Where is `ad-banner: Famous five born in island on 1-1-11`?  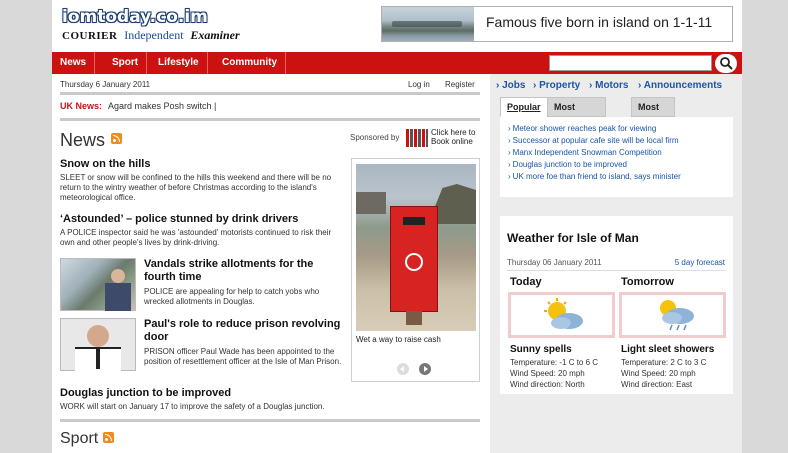 ad-banner: Famous five born in island on 1-1-11 is located at coordinates (557, 24).